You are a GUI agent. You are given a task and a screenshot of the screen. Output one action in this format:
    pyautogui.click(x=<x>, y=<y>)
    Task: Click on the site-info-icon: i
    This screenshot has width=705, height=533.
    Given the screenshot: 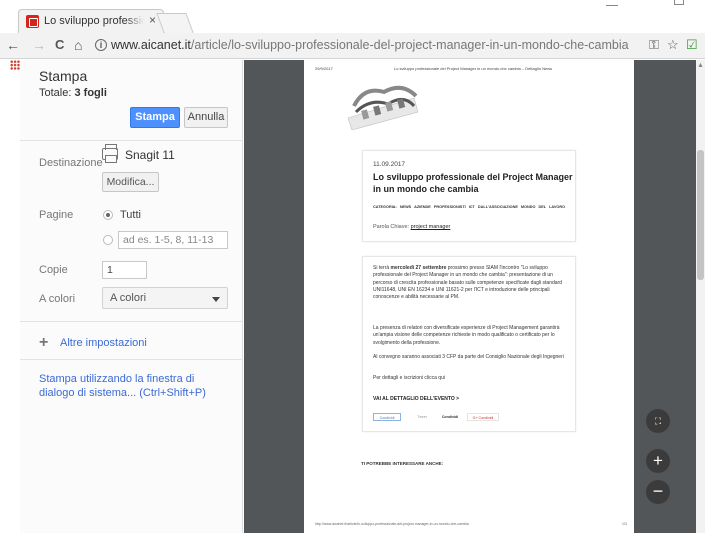 What is the action you would take?
    pyautogui.click(x=101, y=45)
    